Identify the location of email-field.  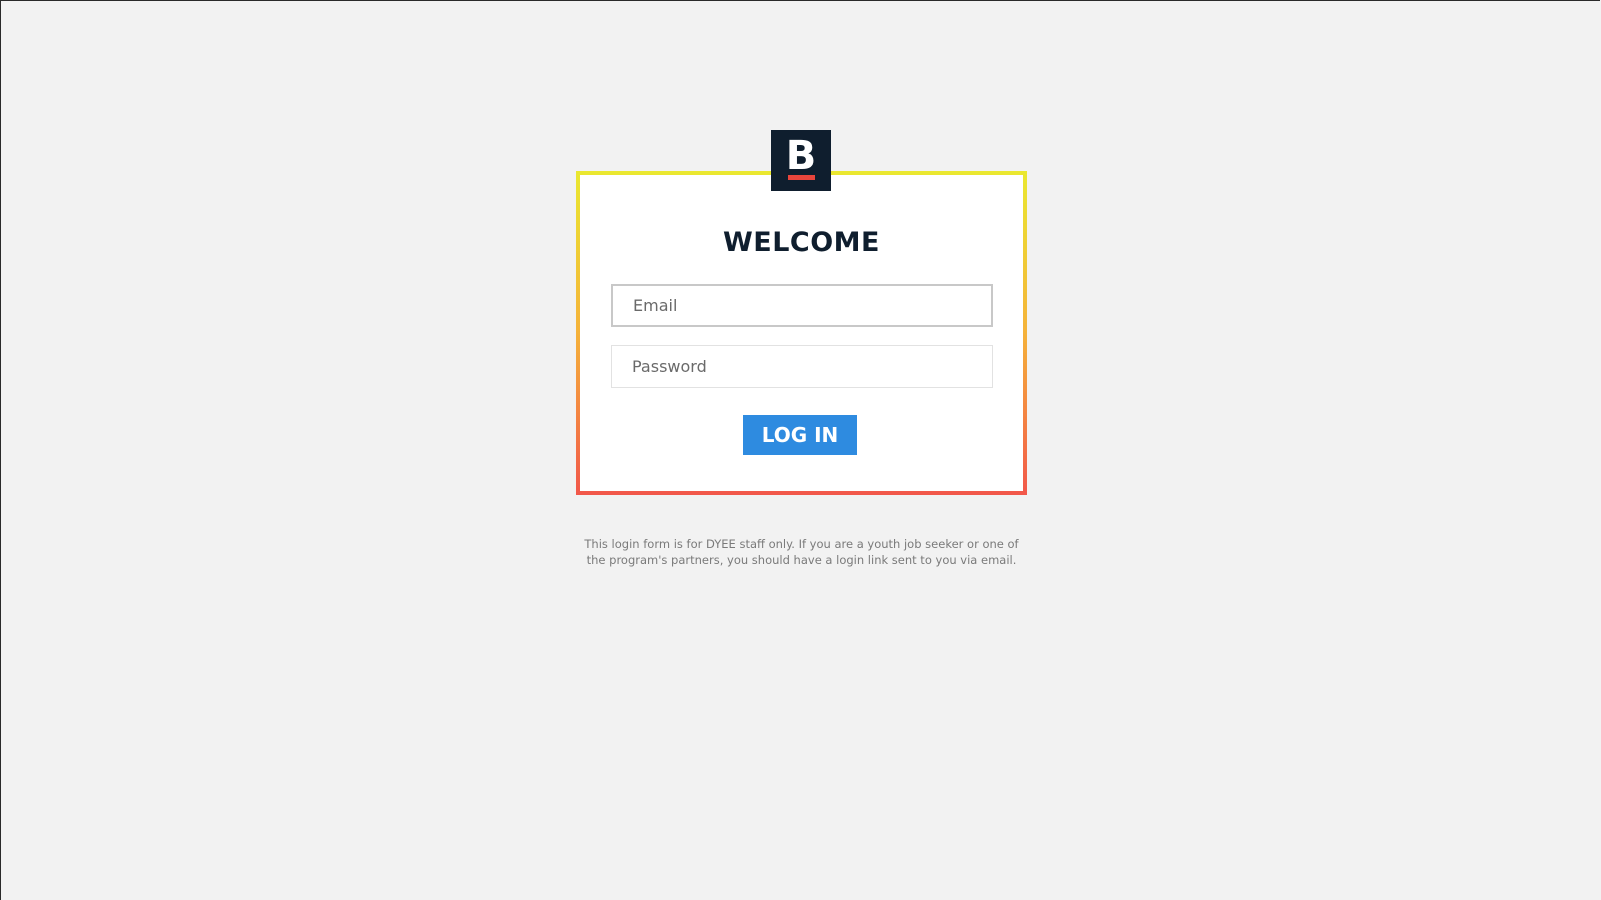
(802, 305).